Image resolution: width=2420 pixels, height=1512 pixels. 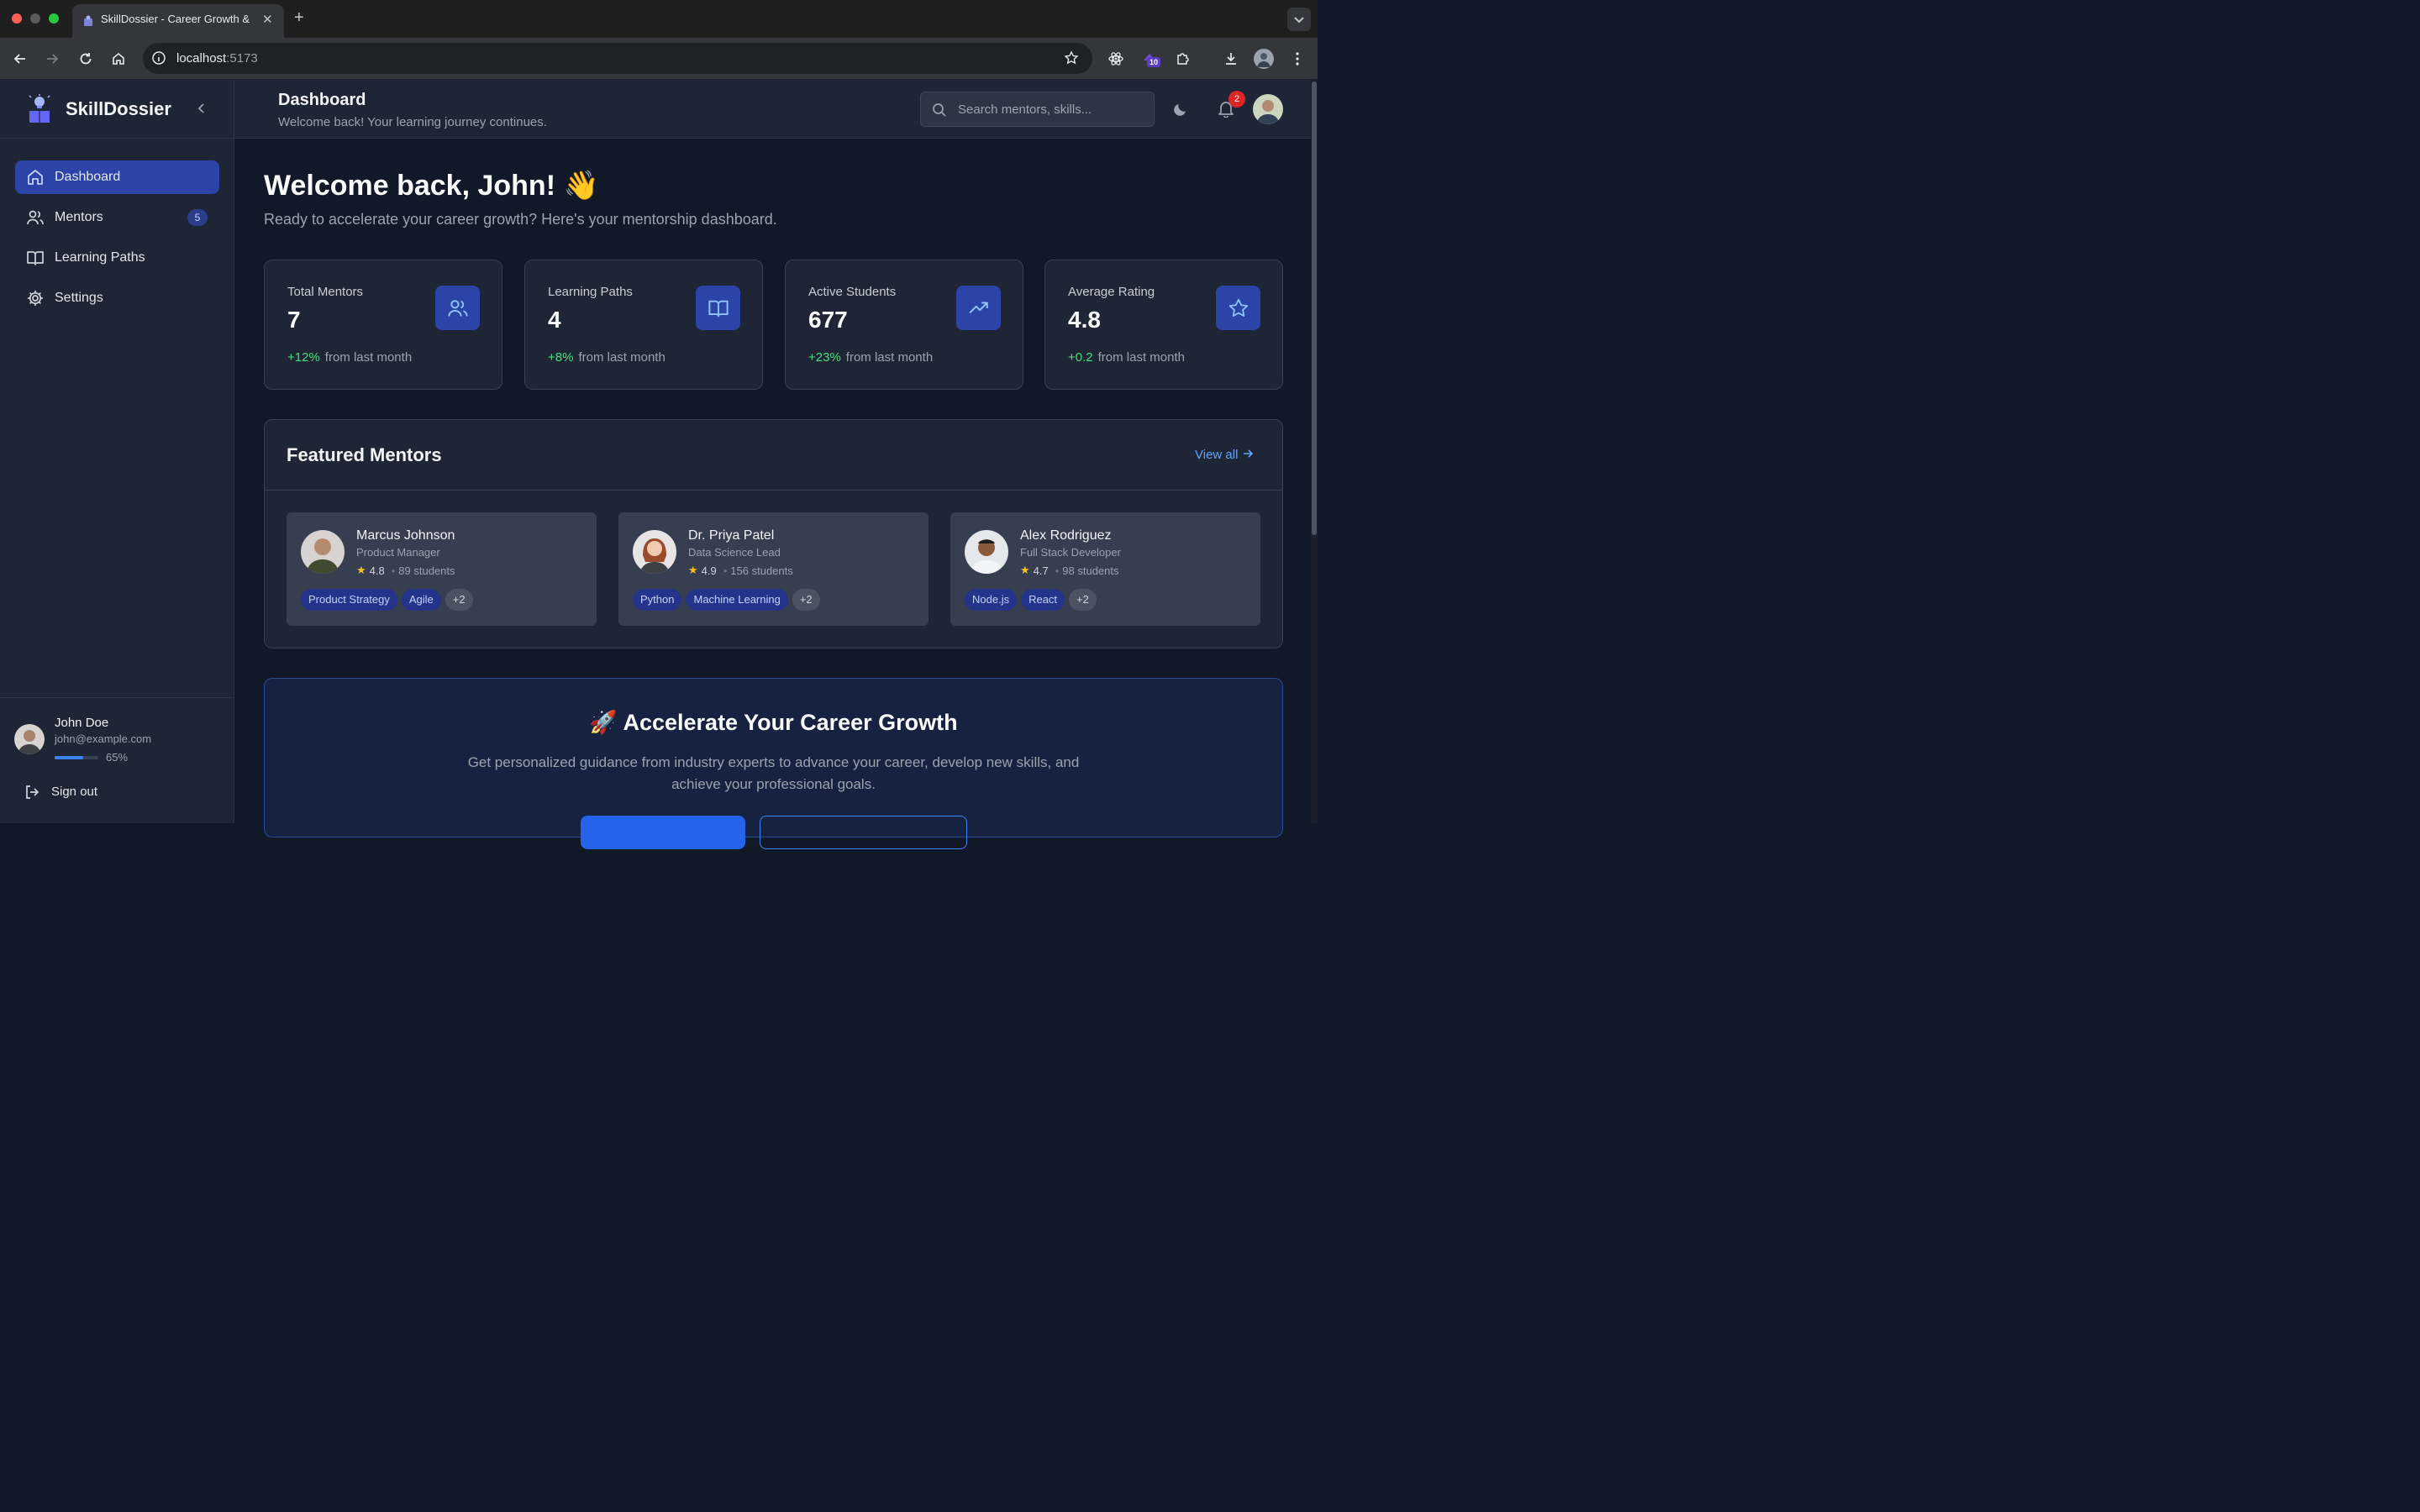 What do you see at coordinates (1043, 600) in the screenshot?
I see `skill-tag: React` at bounding box center [1043, 600].